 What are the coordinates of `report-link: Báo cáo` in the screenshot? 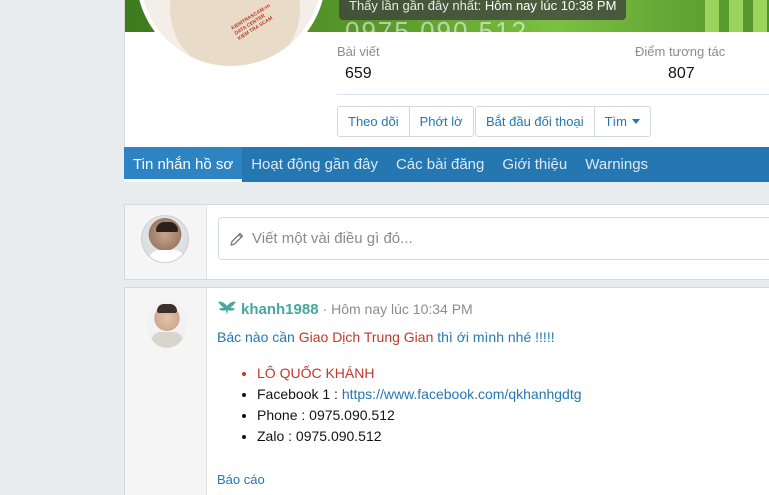 It's located at (241, 479).